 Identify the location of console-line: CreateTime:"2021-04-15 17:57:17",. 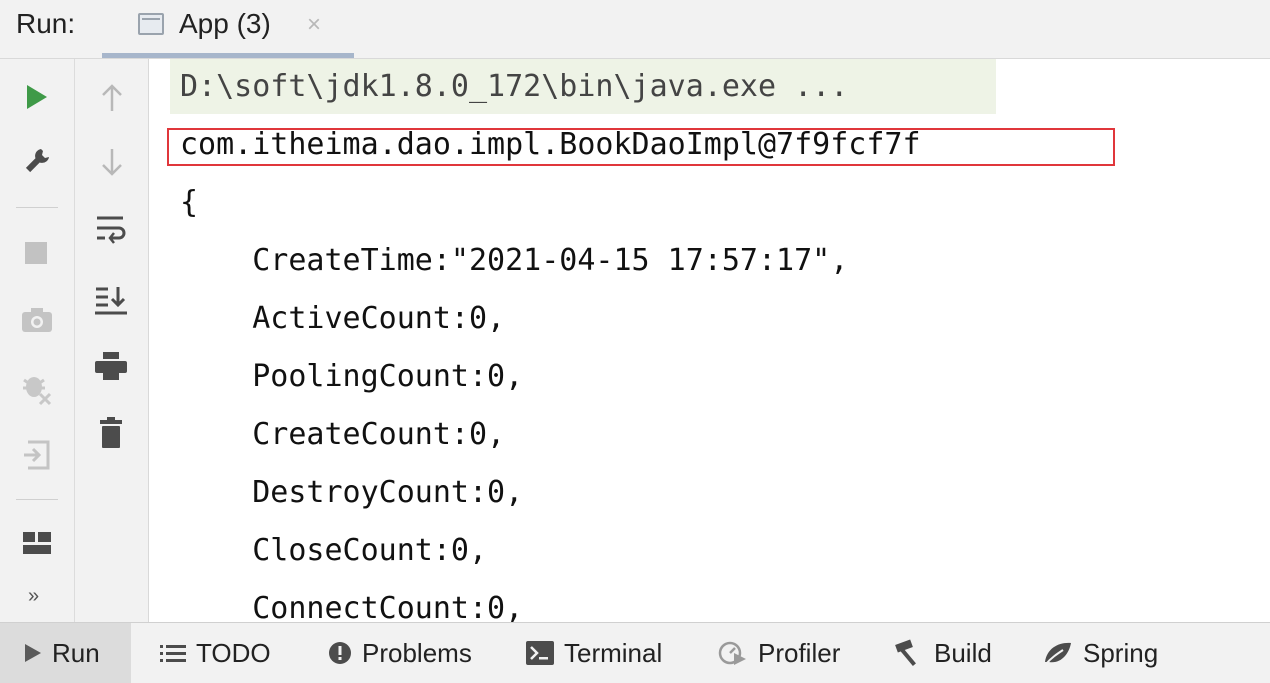
(514, 260).